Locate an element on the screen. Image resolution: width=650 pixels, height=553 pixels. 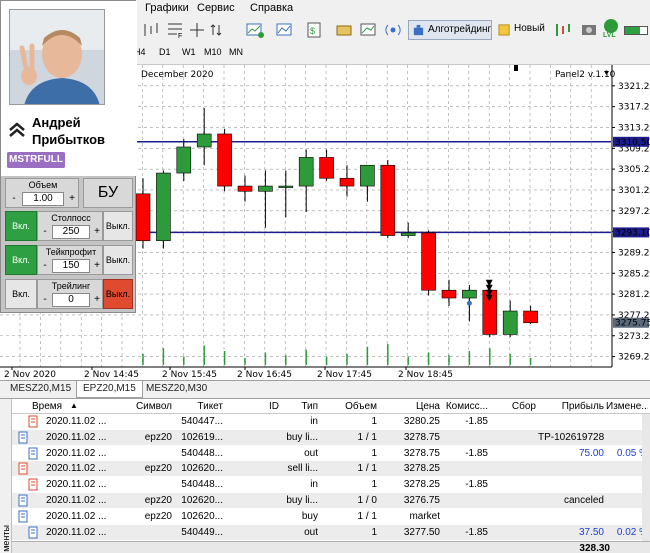
stoploss-on-button: Вкл. is located at coordinates (21, 226).